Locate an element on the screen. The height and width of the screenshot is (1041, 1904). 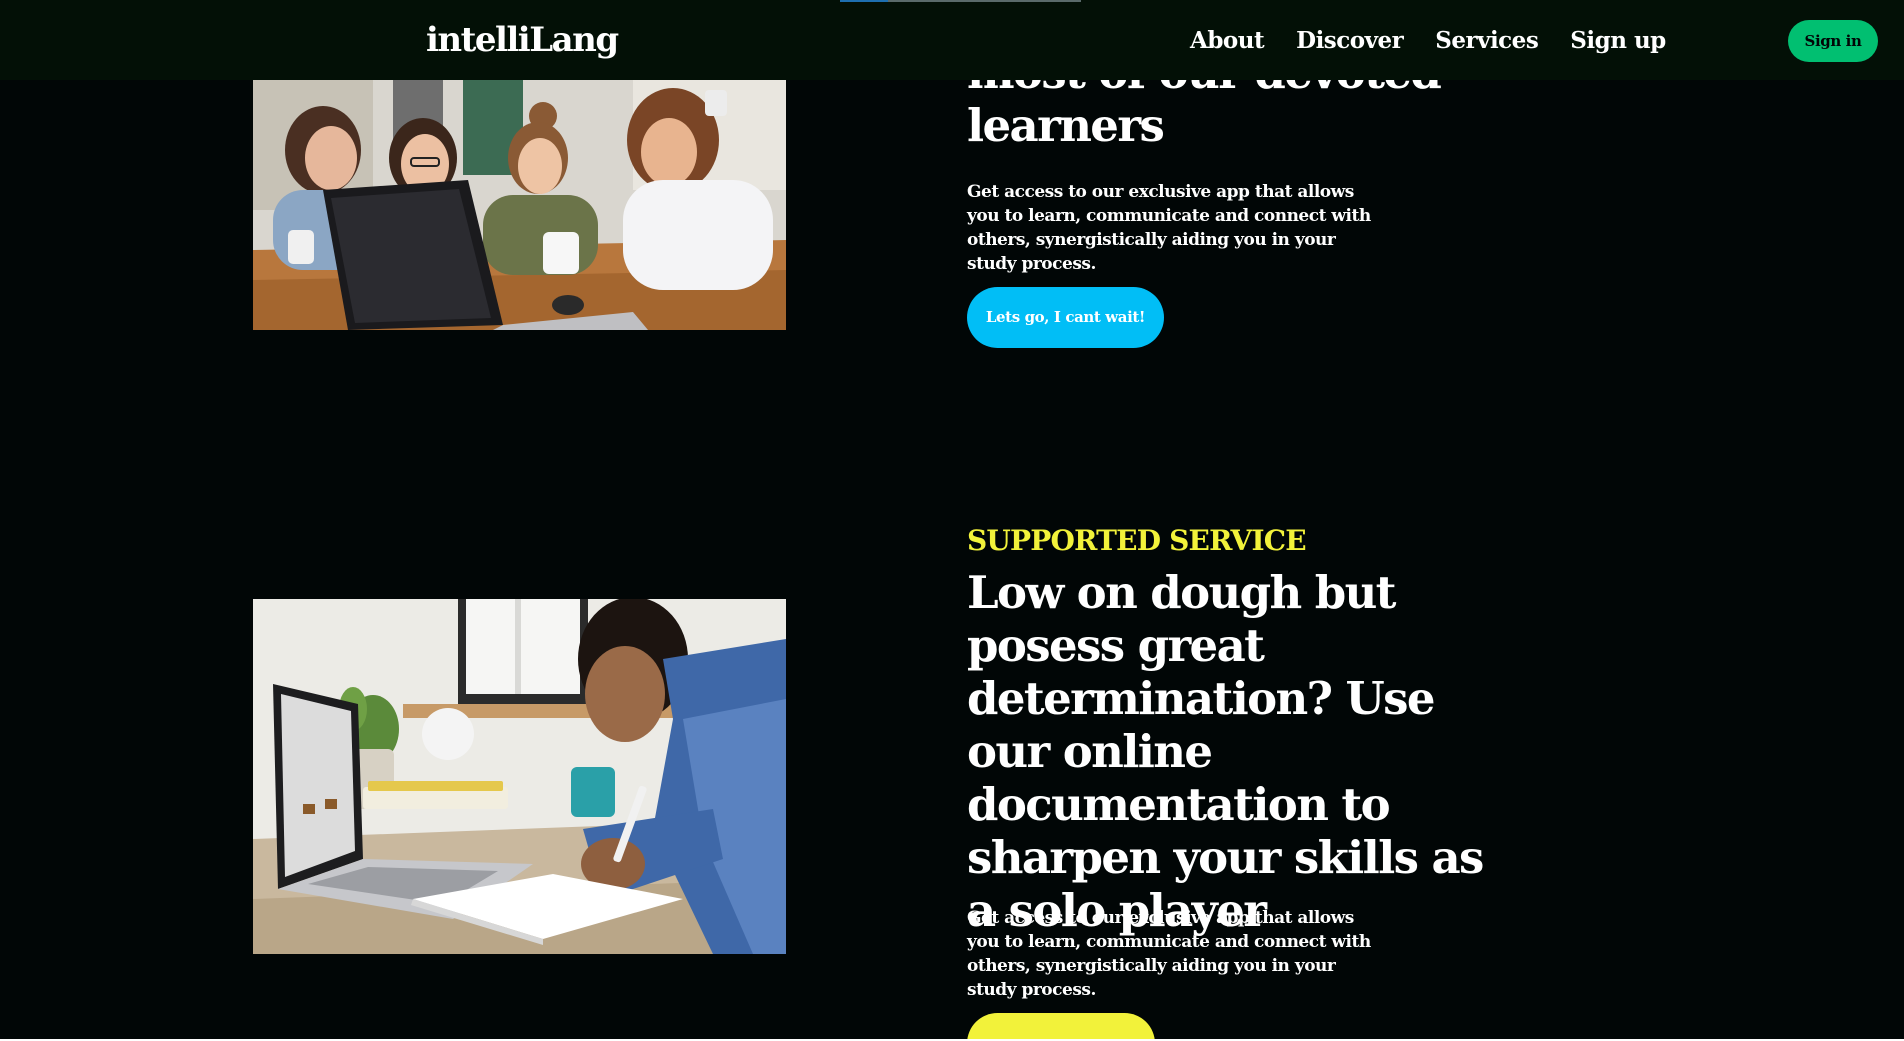
nav-link-sign-up: Sign up is located at coordinates (1618, 41).